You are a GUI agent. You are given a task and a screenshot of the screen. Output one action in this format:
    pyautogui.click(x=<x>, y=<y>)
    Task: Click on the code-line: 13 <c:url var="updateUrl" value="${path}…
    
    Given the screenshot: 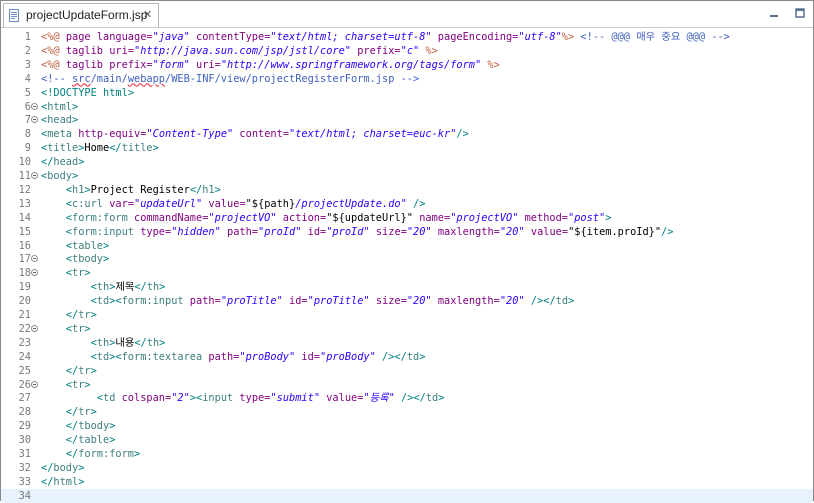 What is the action you would take?
    pyautogui.click(x=407, y=204)
    